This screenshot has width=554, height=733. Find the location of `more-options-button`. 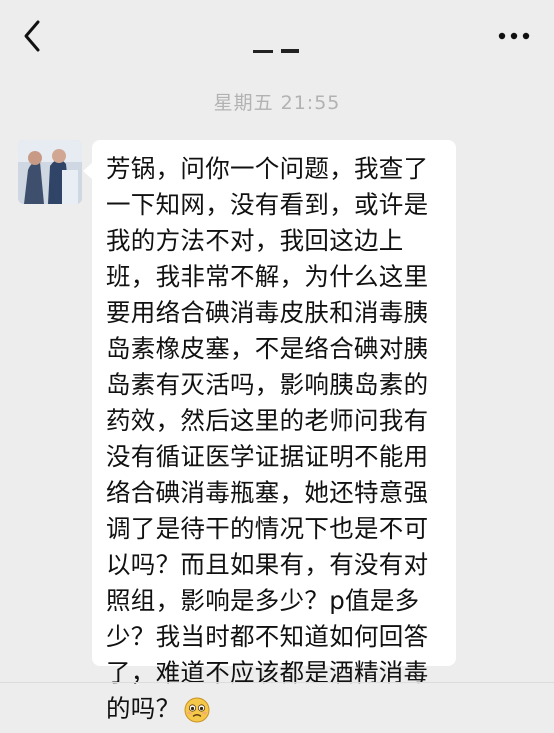

more-options-button is located at coordinates (514, 36).